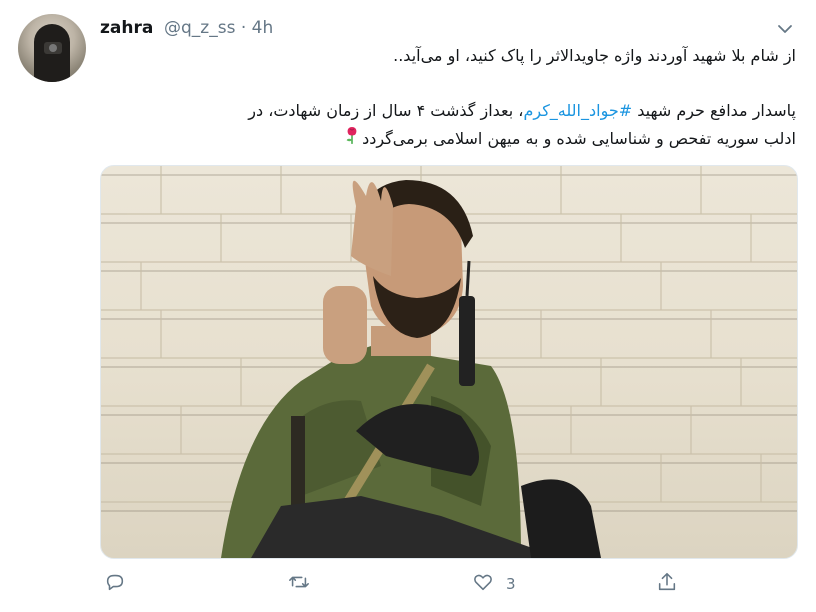 The image size is (816, 612). What do you see at coordinates (577, 110) in the screenshot?
I see `hashtag-link: #جواد_الله_کرم` at bounding box center [577, 110].